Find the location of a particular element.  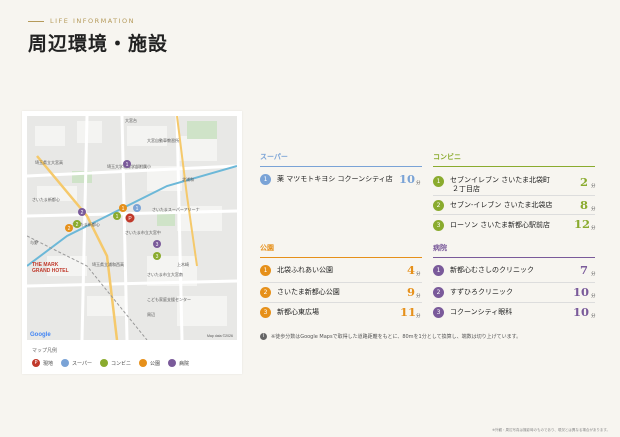

svg-text: さいたま新都心 is located at coordinates (46, 199).